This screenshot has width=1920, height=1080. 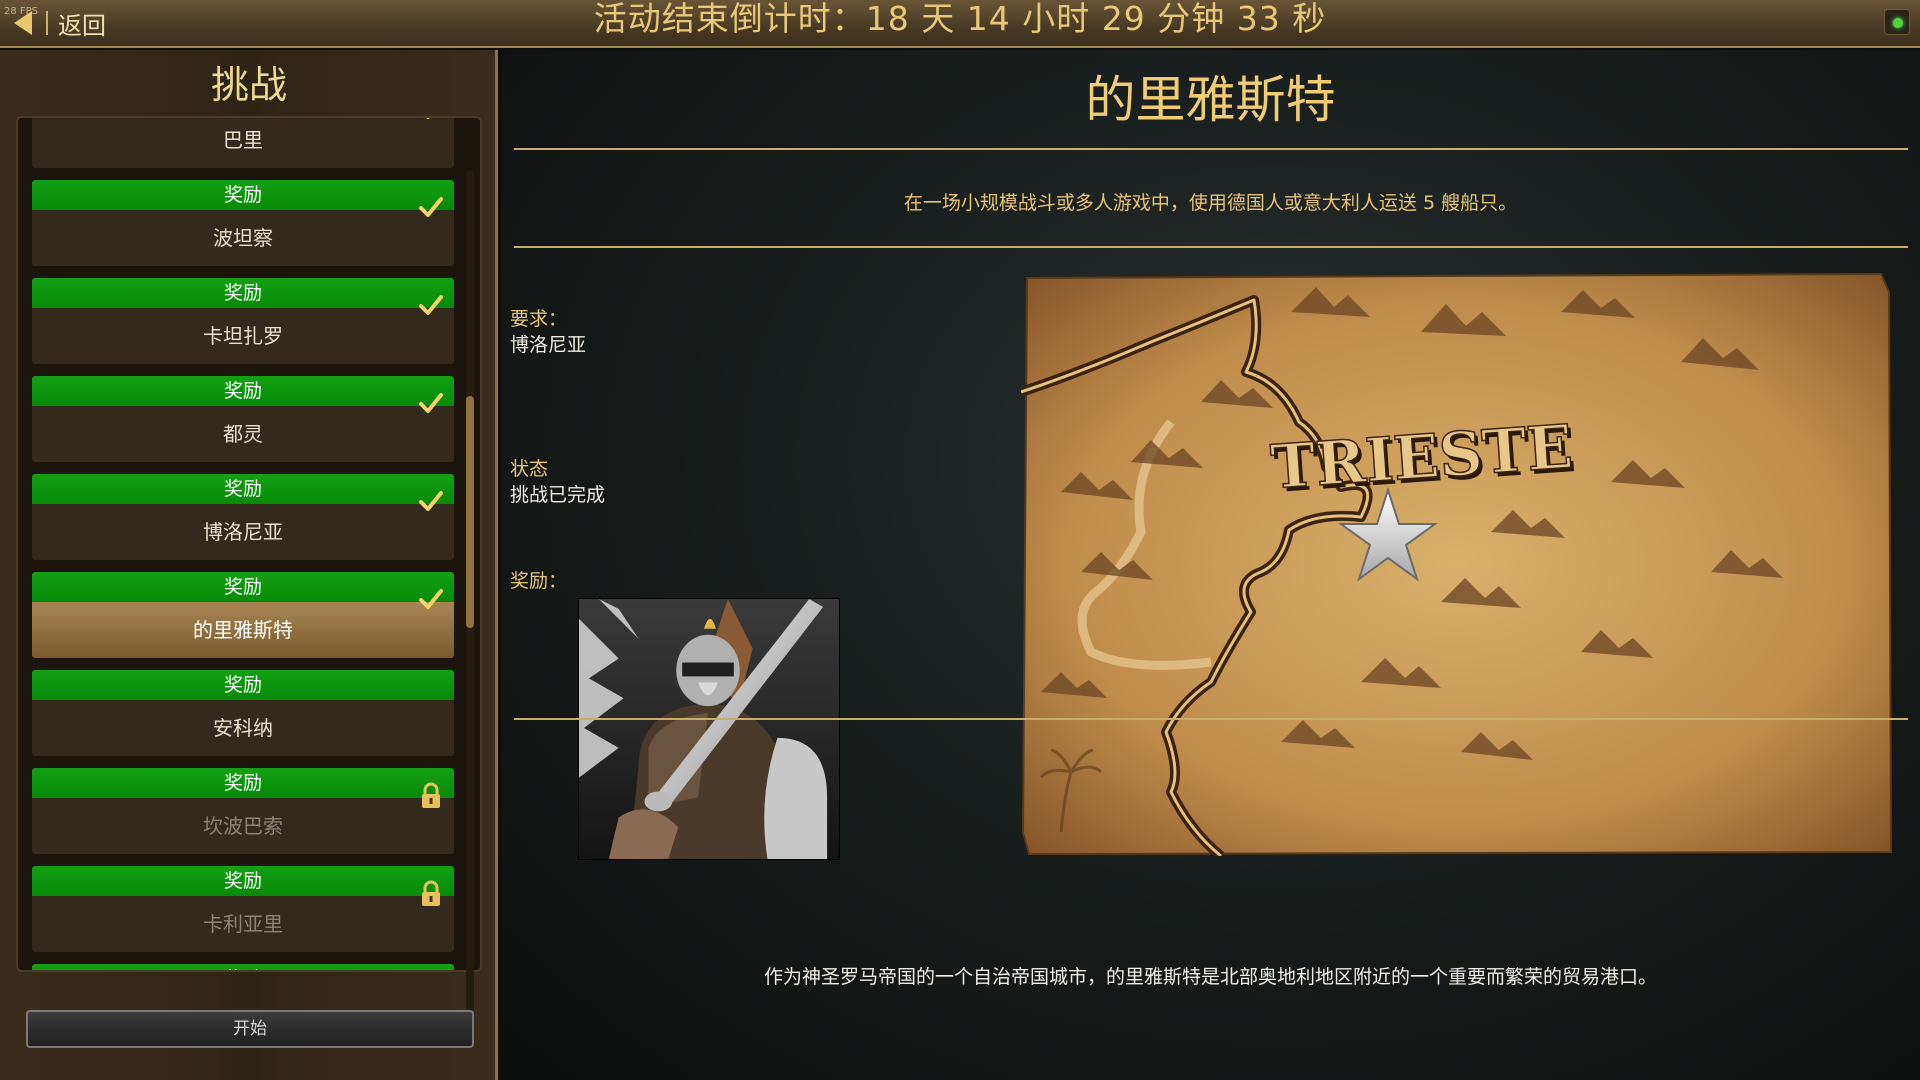 I want to click on challenge-item: 奖励 卡坦扎罗, so click(x=243, y=327).